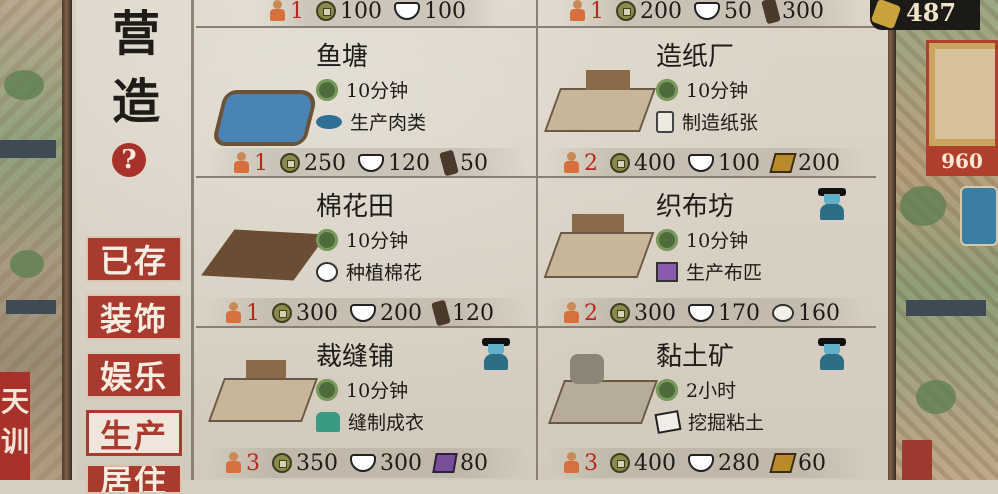 The height and width of the screenshot is (494, 998). I want to click on coin-cost: 100, so click(361, 12).